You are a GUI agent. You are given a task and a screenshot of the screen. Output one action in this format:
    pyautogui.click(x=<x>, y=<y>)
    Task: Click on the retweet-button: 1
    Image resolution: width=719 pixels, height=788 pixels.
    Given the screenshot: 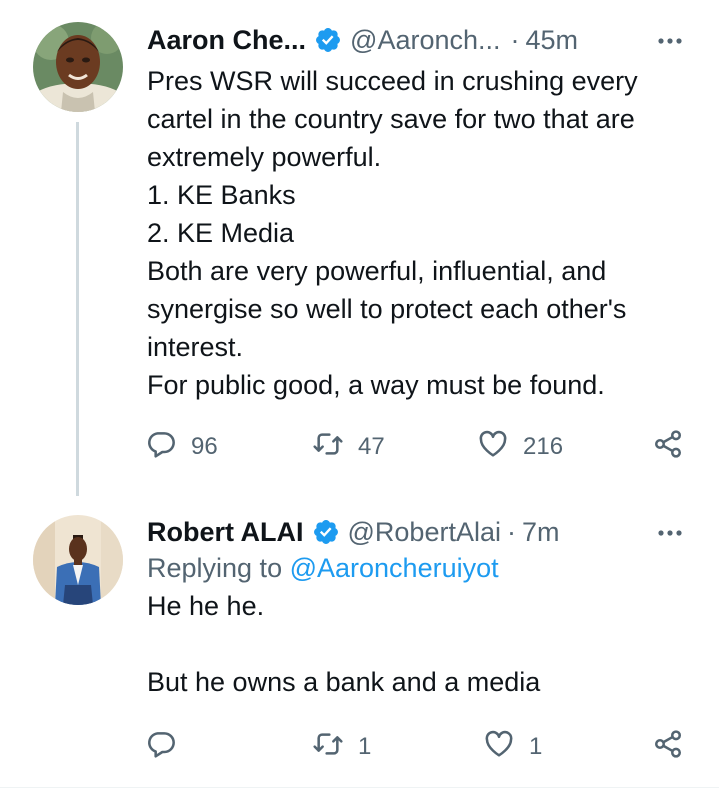 What is the action you would take?
    pyautogui.click(x=341, y=747)
    